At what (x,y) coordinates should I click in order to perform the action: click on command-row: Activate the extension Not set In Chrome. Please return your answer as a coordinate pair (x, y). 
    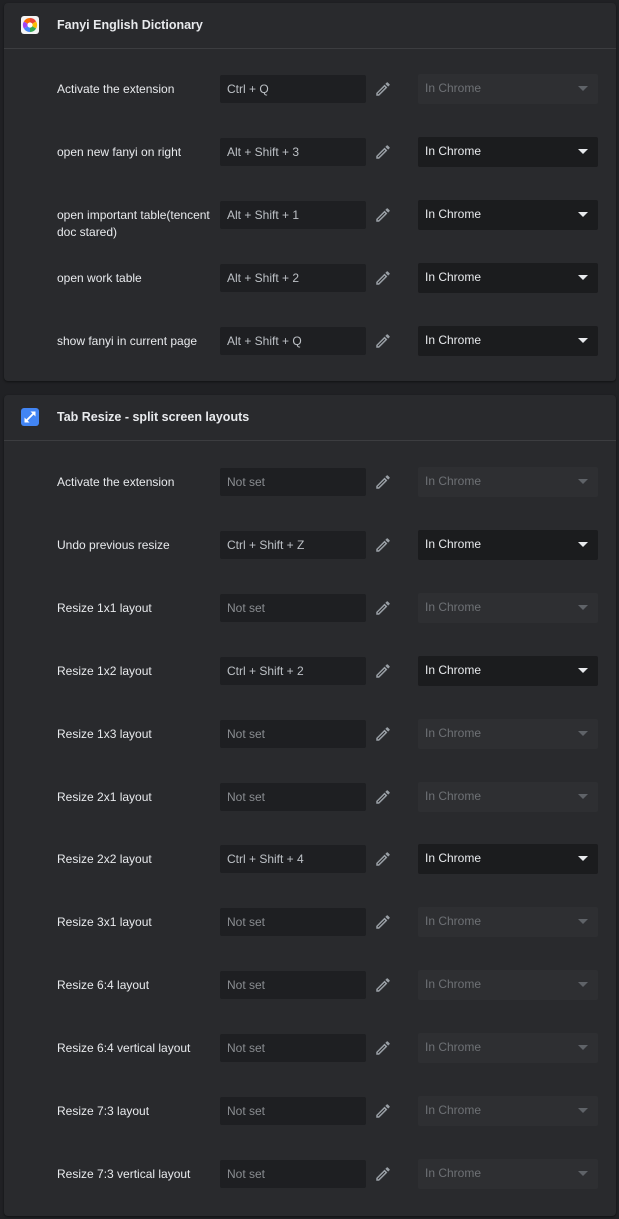
    Looking at the image, I should click on (310, 499).